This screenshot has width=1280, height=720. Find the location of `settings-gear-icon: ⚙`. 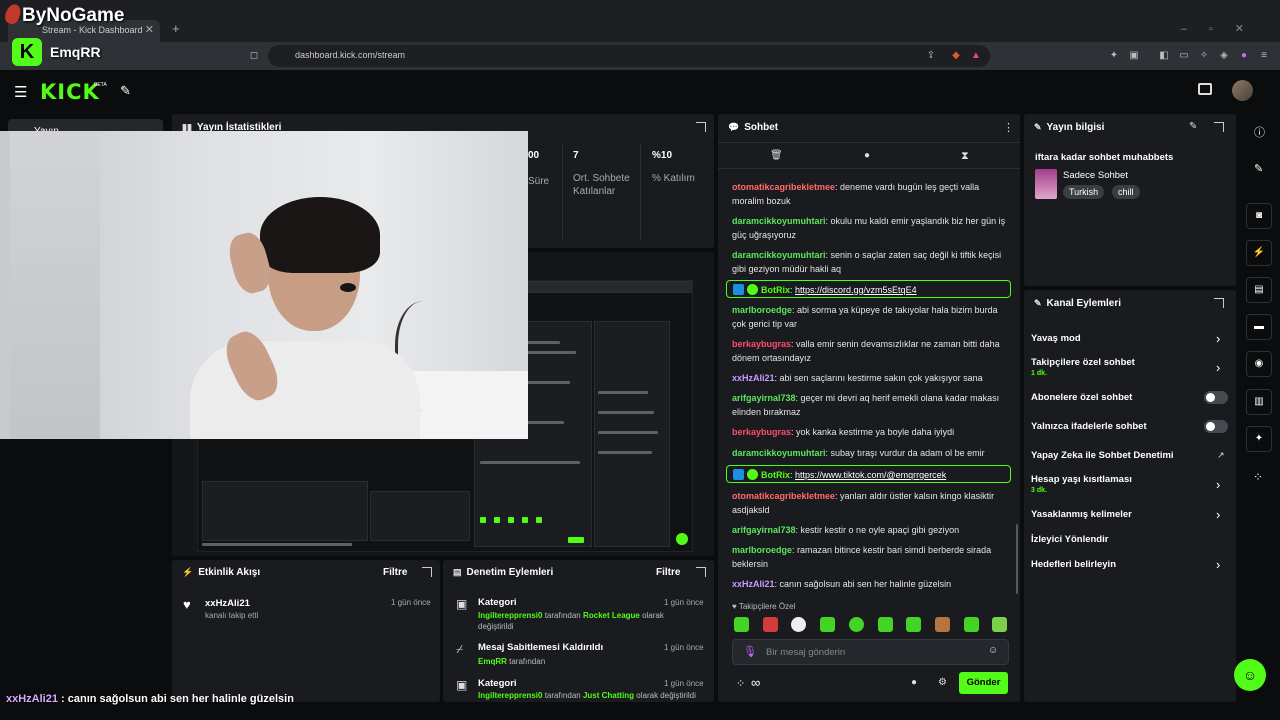

settings-gear-icon: ⚙ is located at coordinates (942, 682).